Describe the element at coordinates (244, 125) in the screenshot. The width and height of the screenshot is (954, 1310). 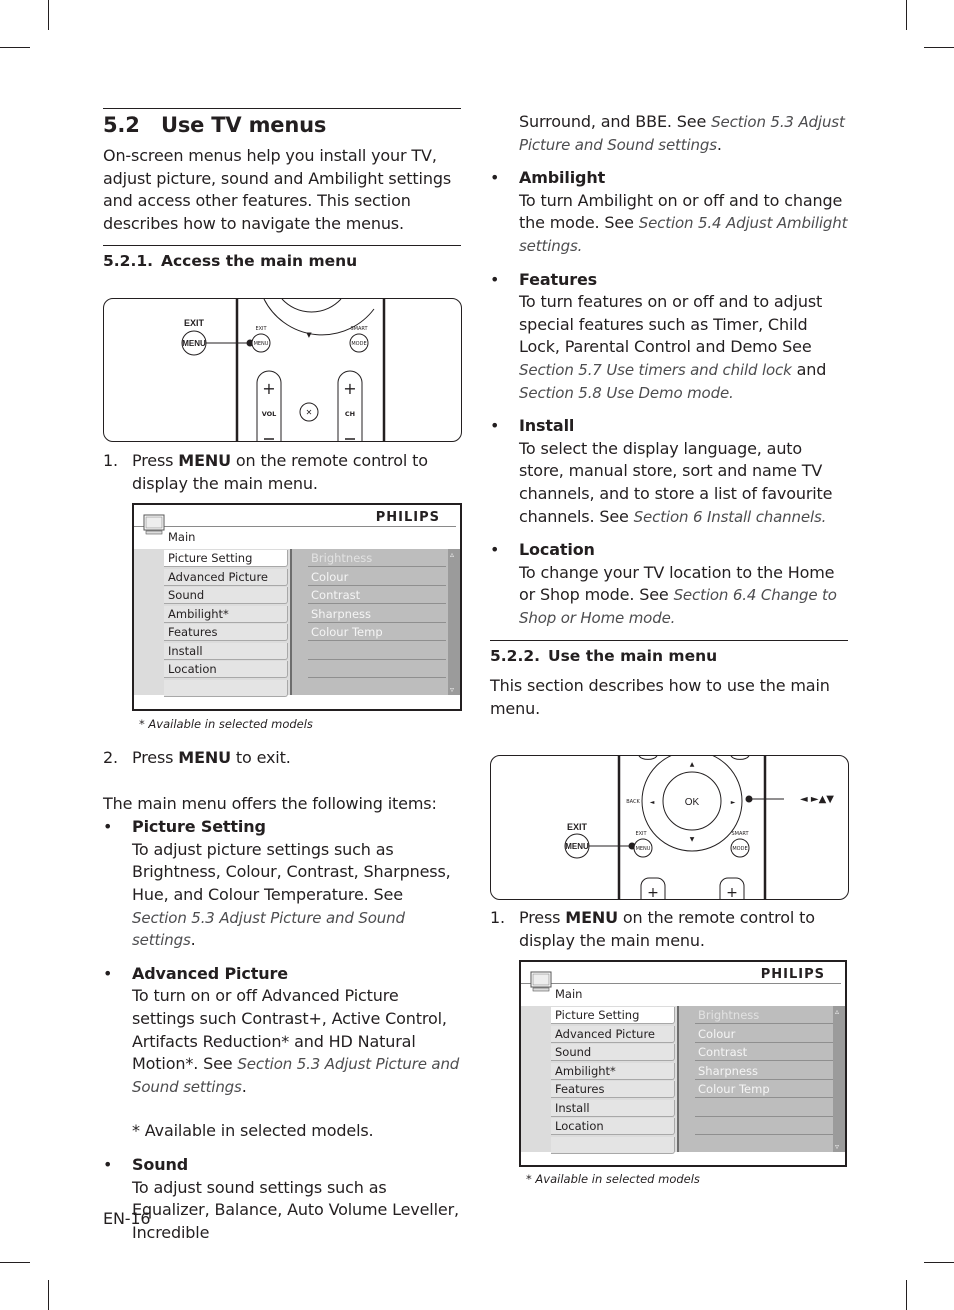
I see `section-title: Use TV menus` at that location.